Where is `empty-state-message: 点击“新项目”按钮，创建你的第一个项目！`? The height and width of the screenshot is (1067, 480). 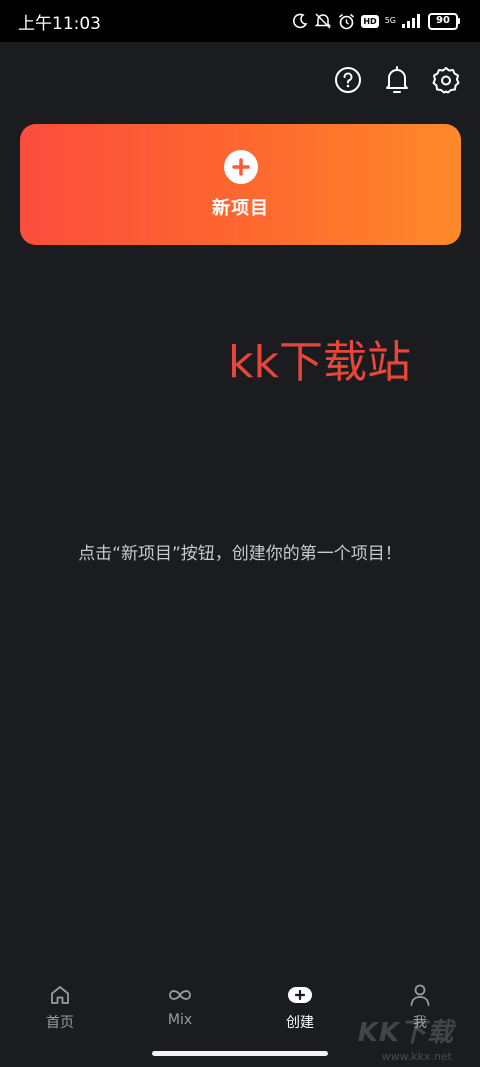 empty-state-message: 点击“新项目”按钮，创建你的第一个项目！ is located at coordinates (240, 554).